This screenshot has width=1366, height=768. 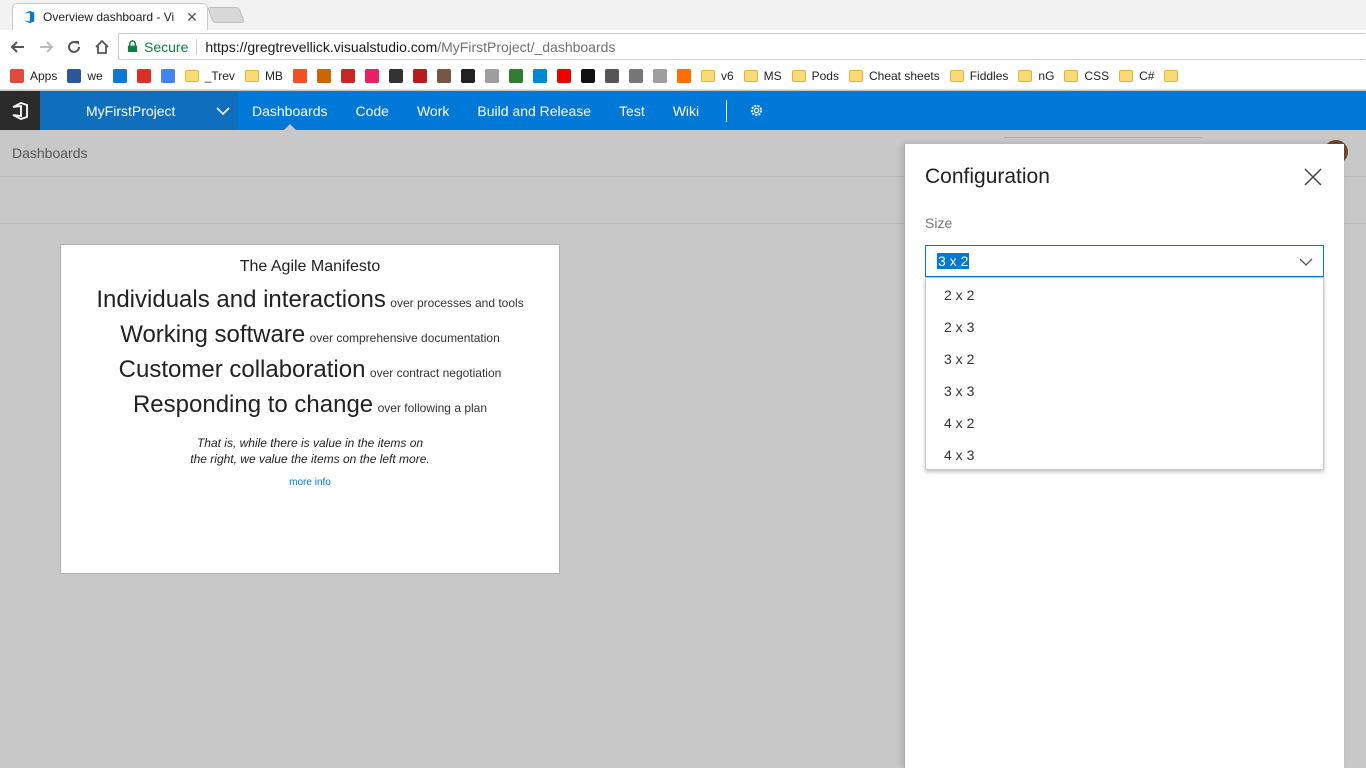 What do you see at coordinates (139, 110) in the screenshot?
I see `project-selector: MyFirstProject` at bounding box center [139, 110].